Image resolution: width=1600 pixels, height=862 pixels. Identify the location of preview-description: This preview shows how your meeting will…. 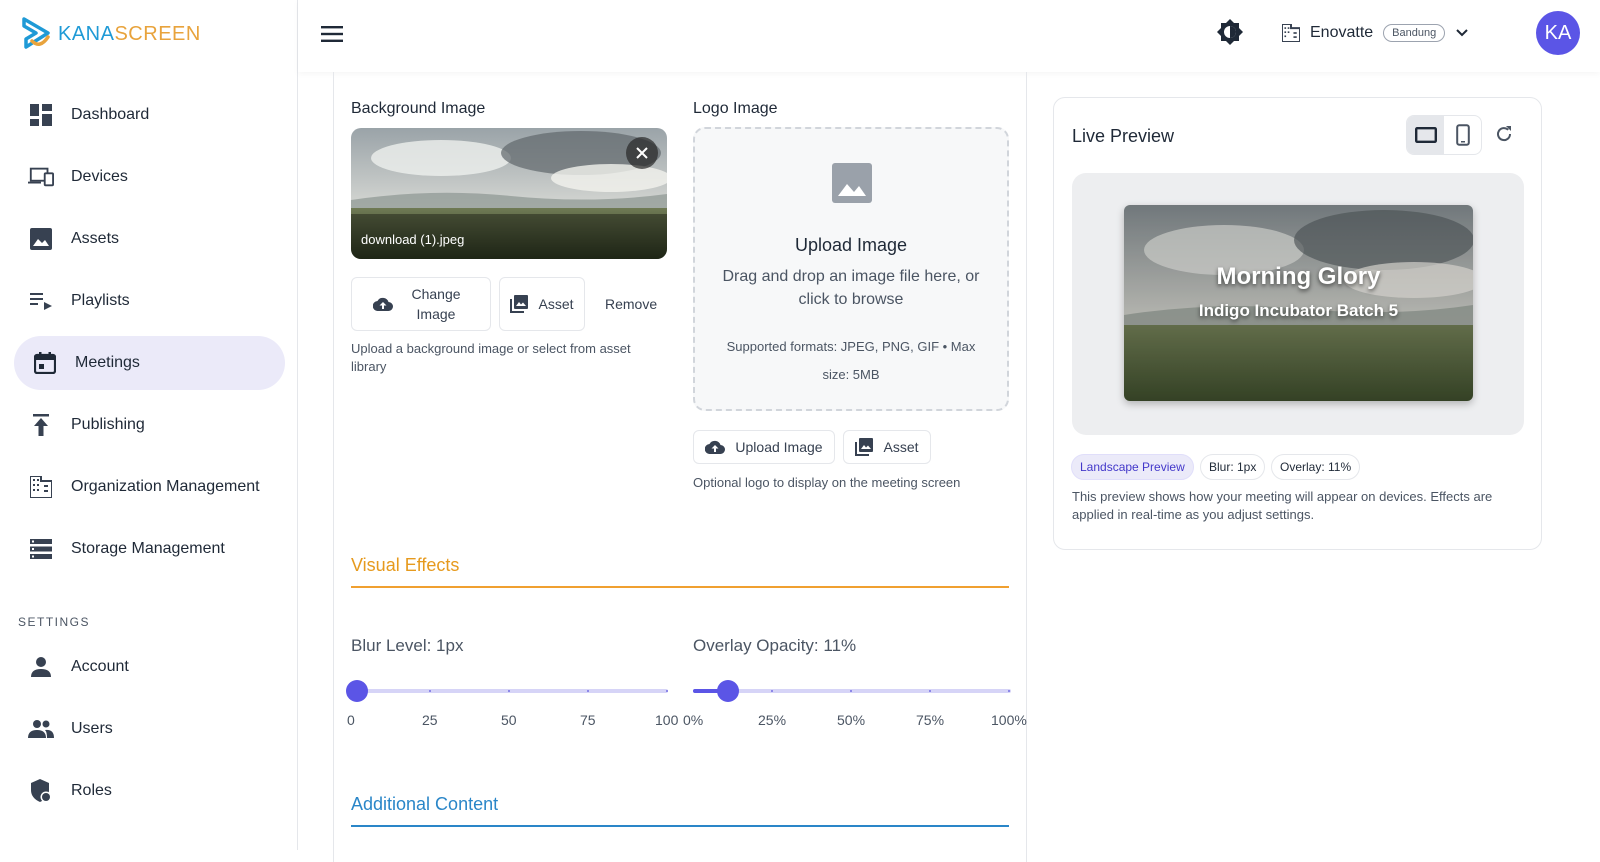
(1282, 505).